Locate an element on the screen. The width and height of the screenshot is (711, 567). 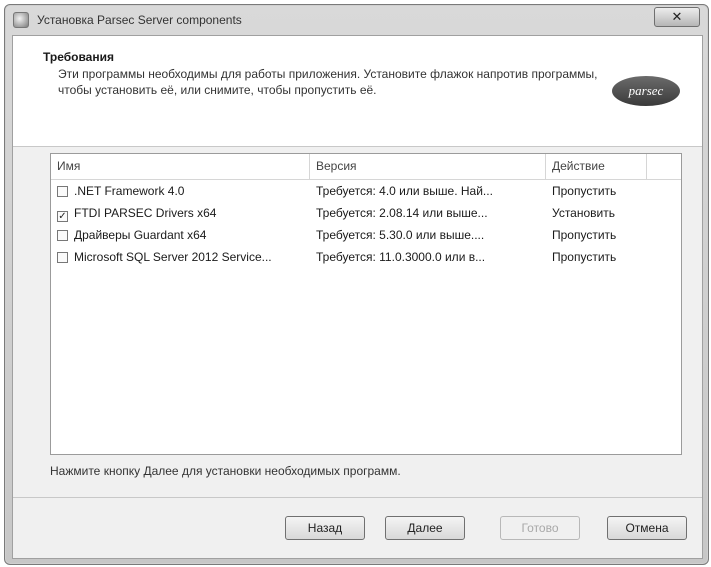
row-checkbox: ✓ is located at coordinates (62, 216).